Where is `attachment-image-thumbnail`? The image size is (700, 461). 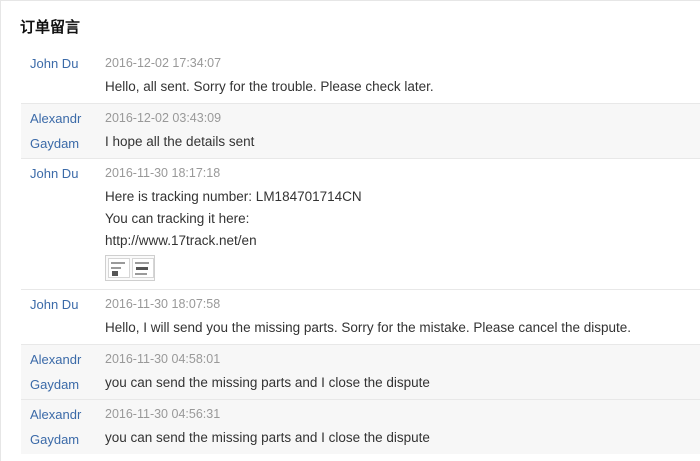
attachment-image-thumbnail is located at coordinates (130, 268).